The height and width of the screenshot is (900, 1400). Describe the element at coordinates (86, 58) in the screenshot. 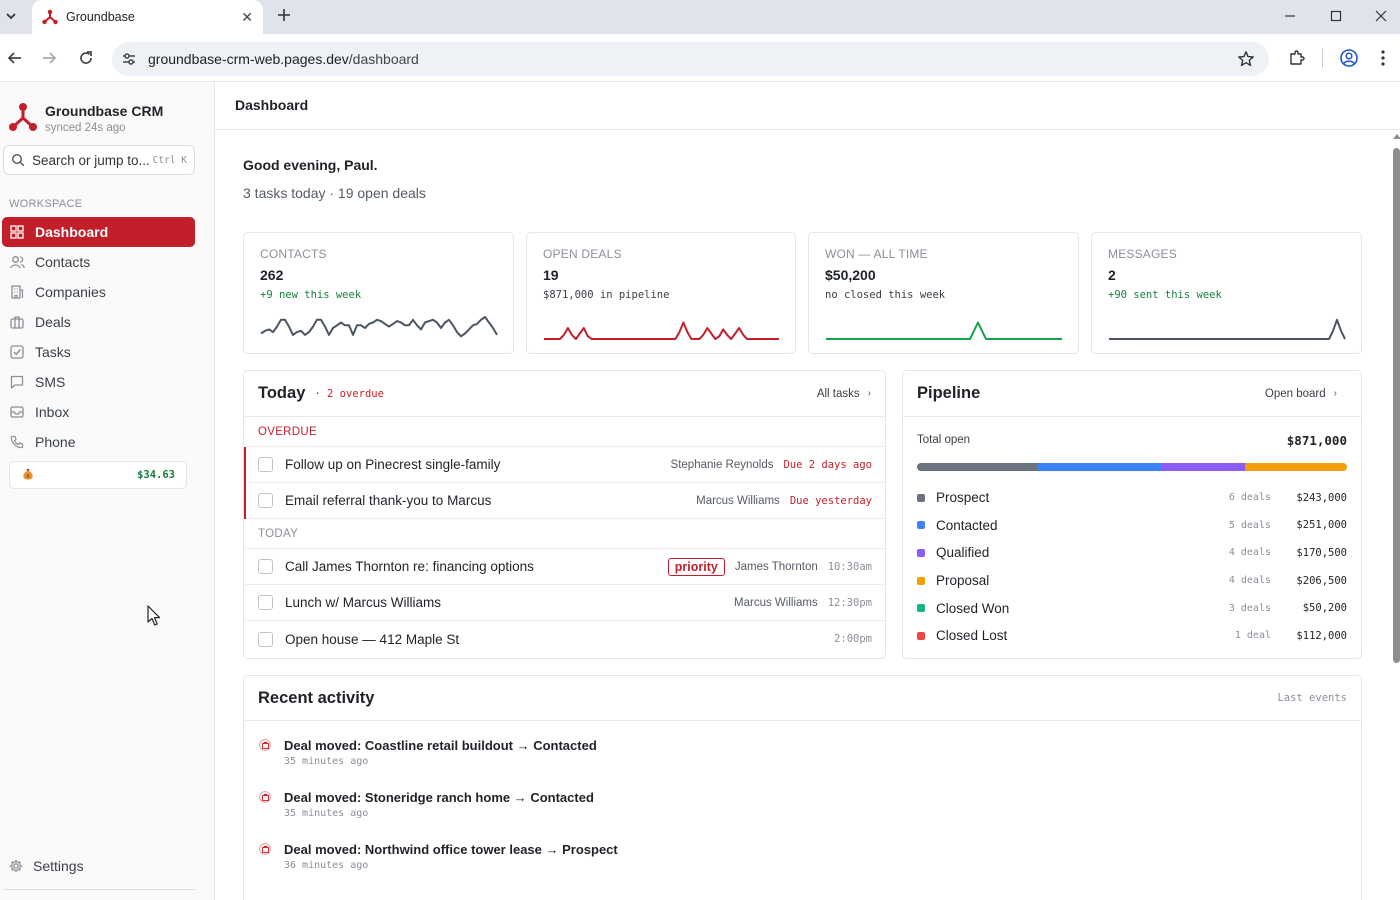

I see `reload-icon` at that location.